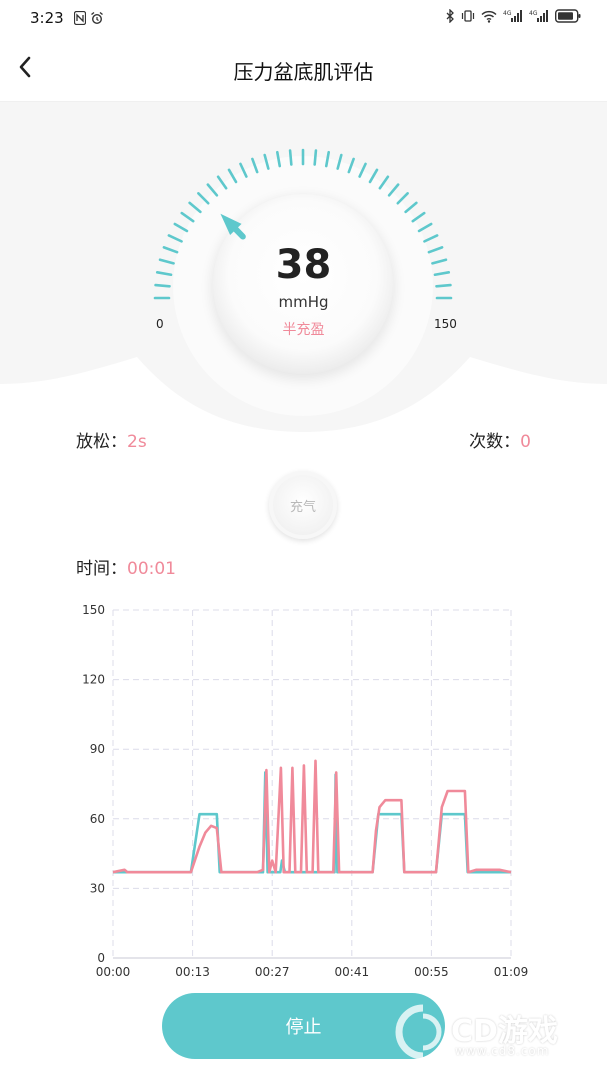  I want to click on chart-y-ticks: 0 30 60 90 120 150, so click(93, 784).